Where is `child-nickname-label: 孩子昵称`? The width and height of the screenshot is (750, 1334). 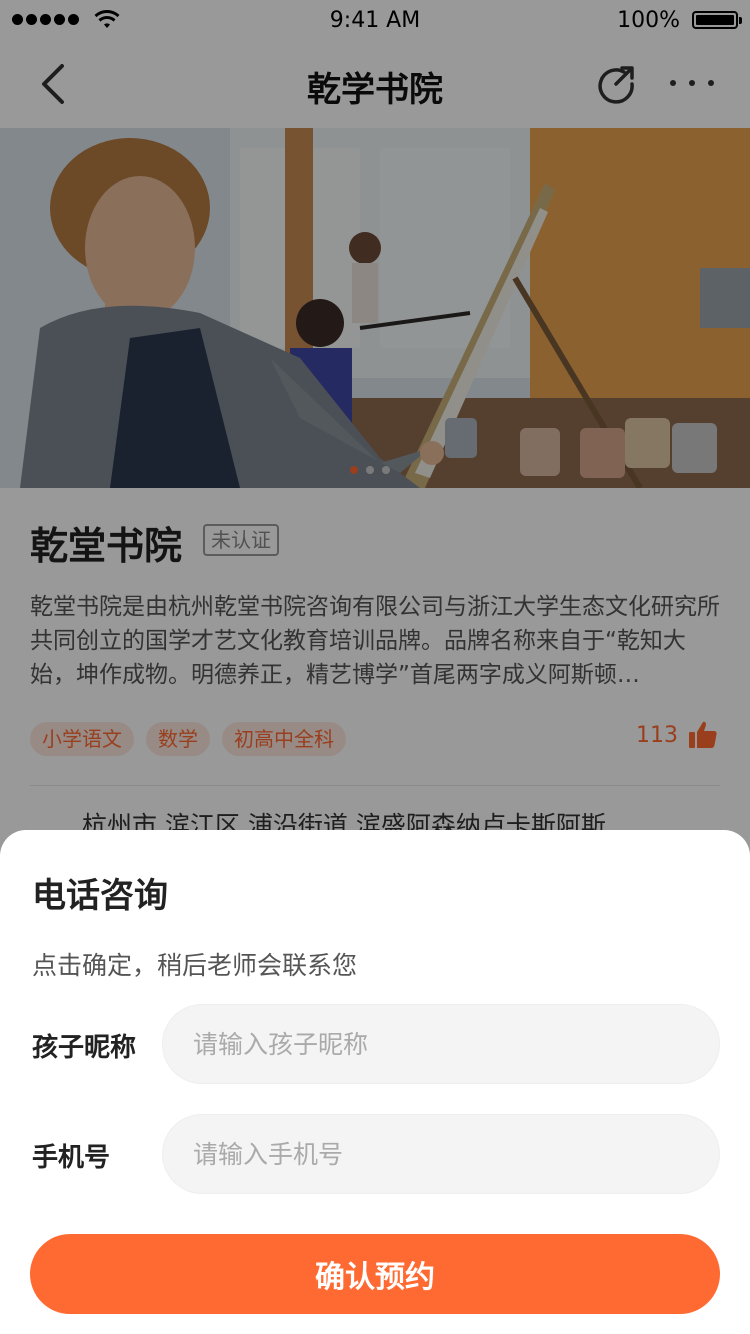
child-nickname-label: 孩子昵称 is located at coordinates (84, 1048).